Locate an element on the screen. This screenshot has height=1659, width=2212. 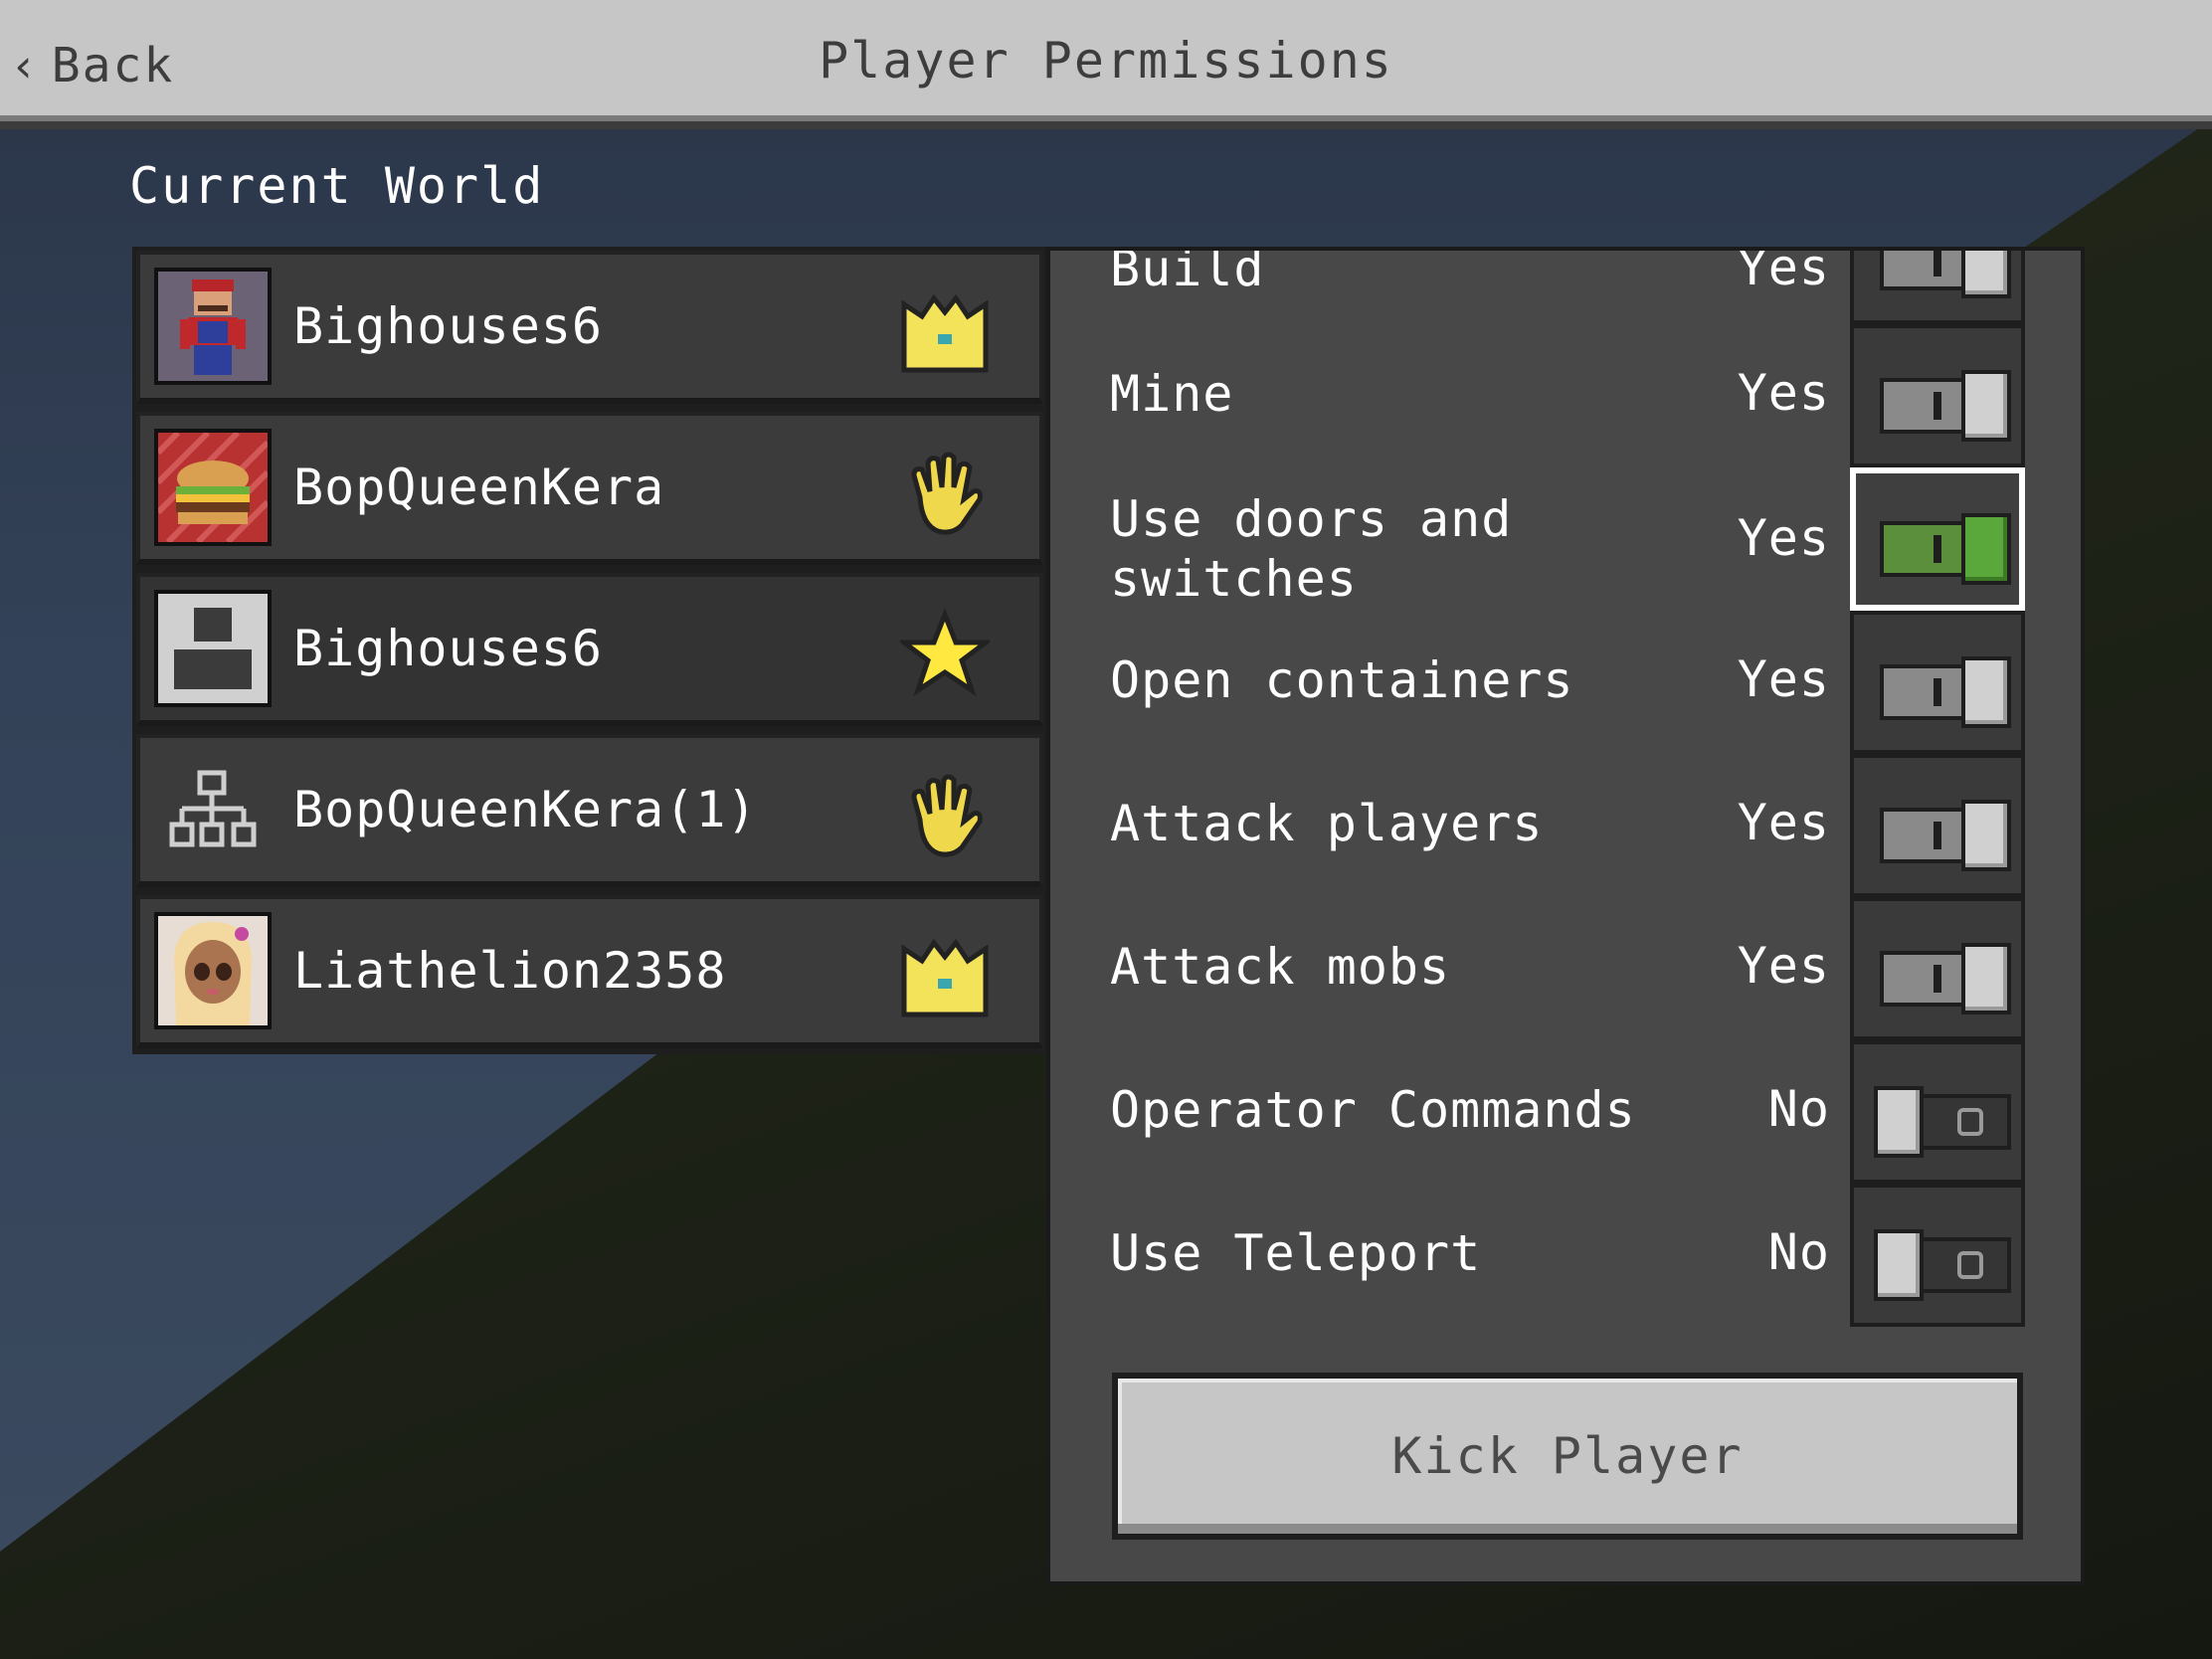
player-row: BopQueenKera(1) is located at coordinates (589, 810).